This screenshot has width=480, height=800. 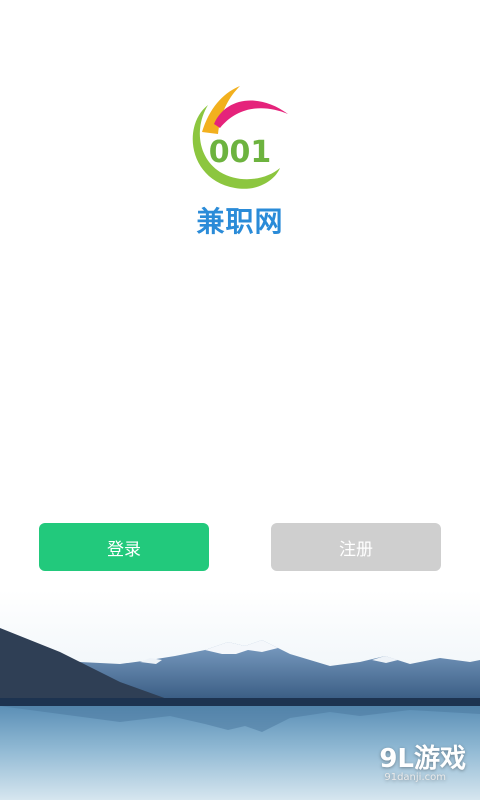 I want to click on app-logo: 001 兼职网, so click(x=240, y=160).